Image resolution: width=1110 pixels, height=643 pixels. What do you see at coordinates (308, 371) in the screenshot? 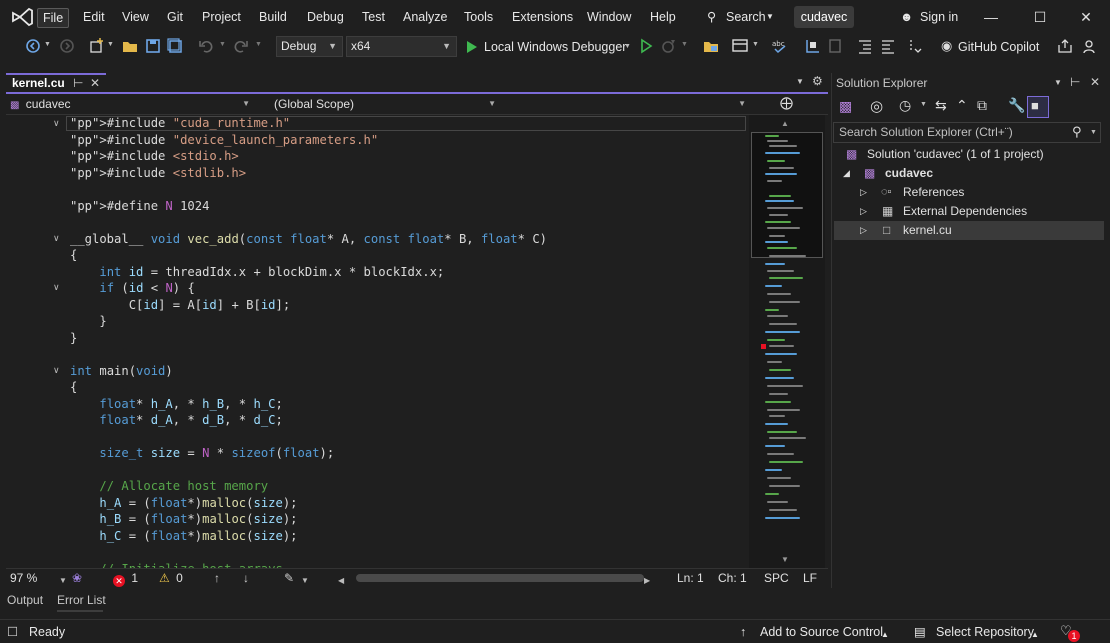
I see `code-line: int main(void)` at bounding box center [308, 371].